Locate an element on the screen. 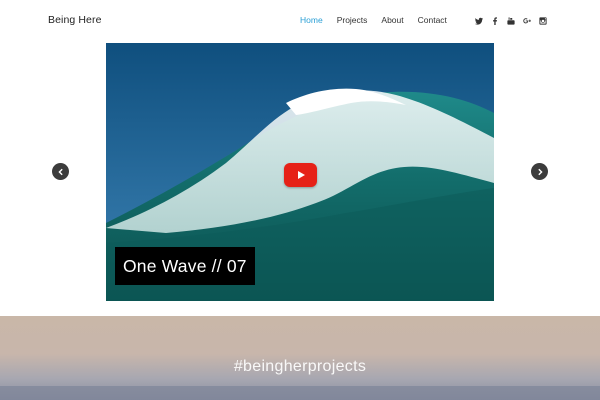  slider-next-button is located at coordinates (539, 171).